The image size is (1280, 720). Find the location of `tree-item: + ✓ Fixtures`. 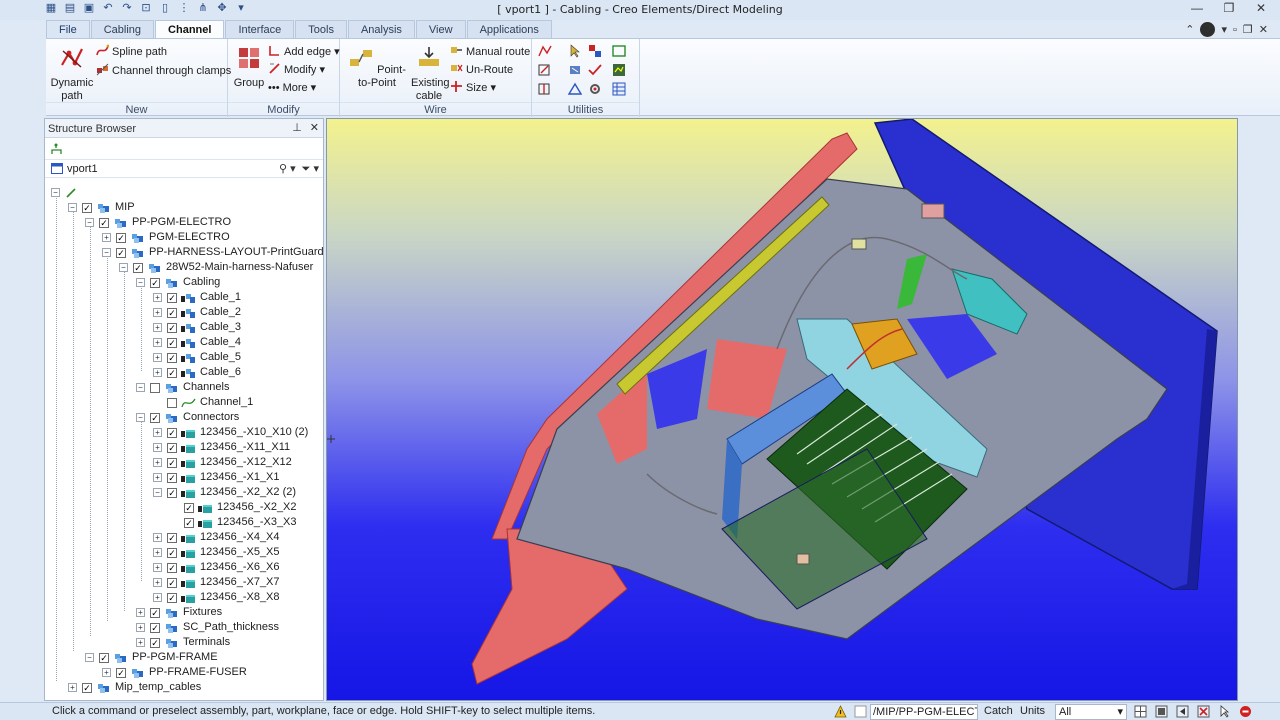

tree-item: + ✓ Fixtures is located at coordinates (179, 612).